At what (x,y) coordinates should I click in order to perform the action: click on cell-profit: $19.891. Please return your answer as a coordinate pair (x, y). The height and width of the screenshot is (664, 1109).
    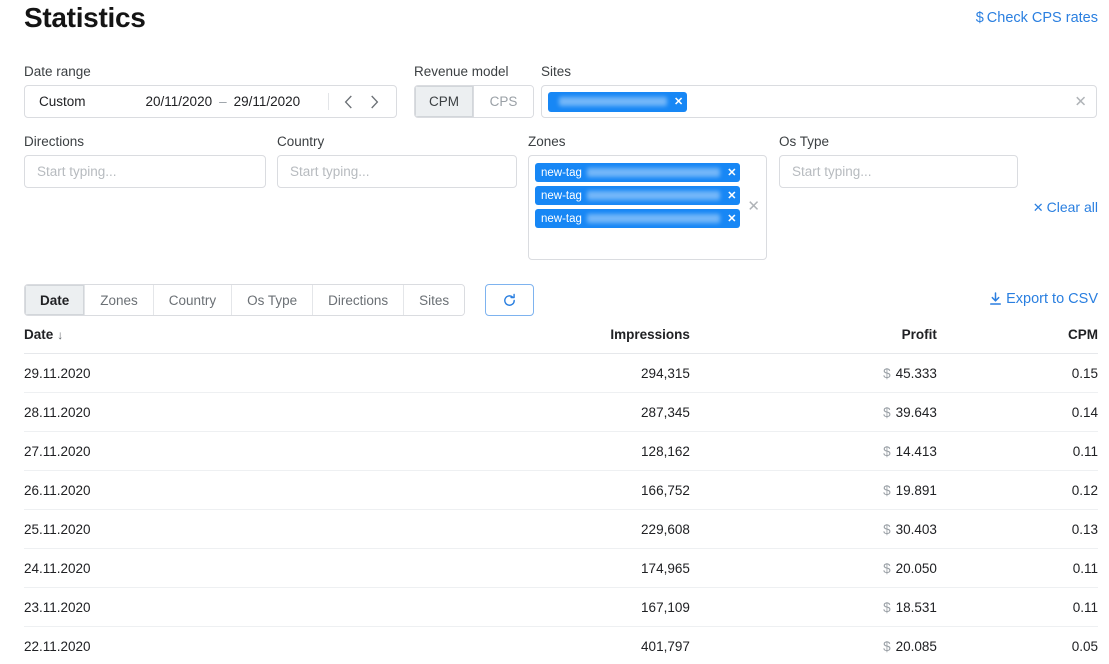
    Looking at the image, I should click on (813, 490).